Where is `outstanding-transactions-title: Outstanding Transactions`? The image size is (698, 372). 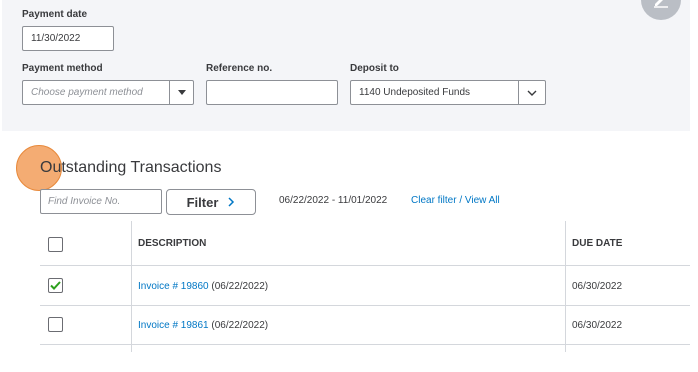 outstanding-transactions-title: Outstanding Transactions is located at coordinates (131, 167).